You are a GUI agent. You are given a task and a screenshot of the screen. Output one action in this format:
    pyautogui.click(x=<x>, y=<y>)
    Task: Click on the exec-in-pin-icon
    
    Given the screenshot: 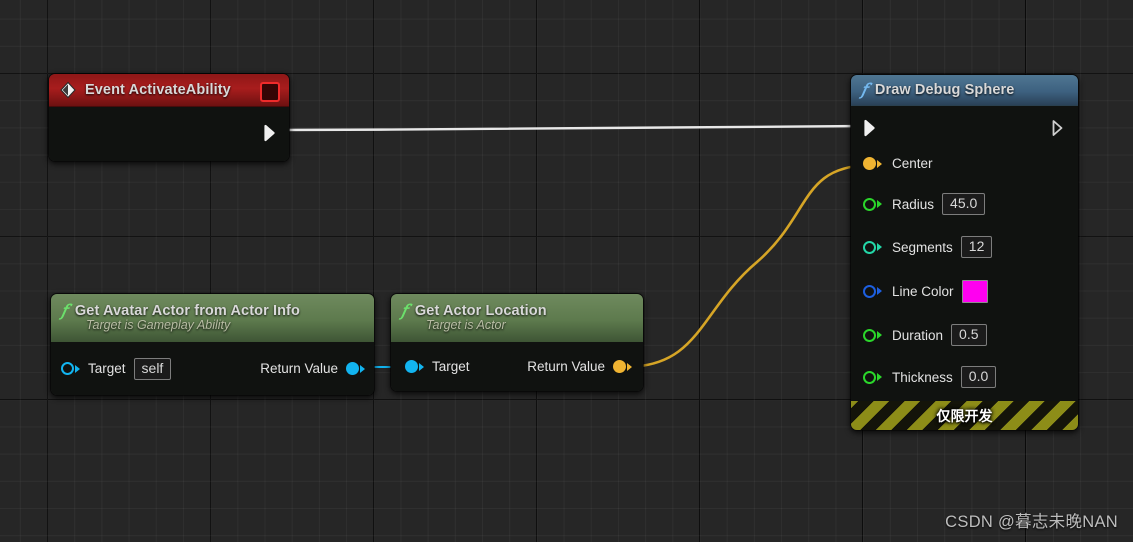 What is the action you would take?
    pyautogui.click(x=871, y=128)
    